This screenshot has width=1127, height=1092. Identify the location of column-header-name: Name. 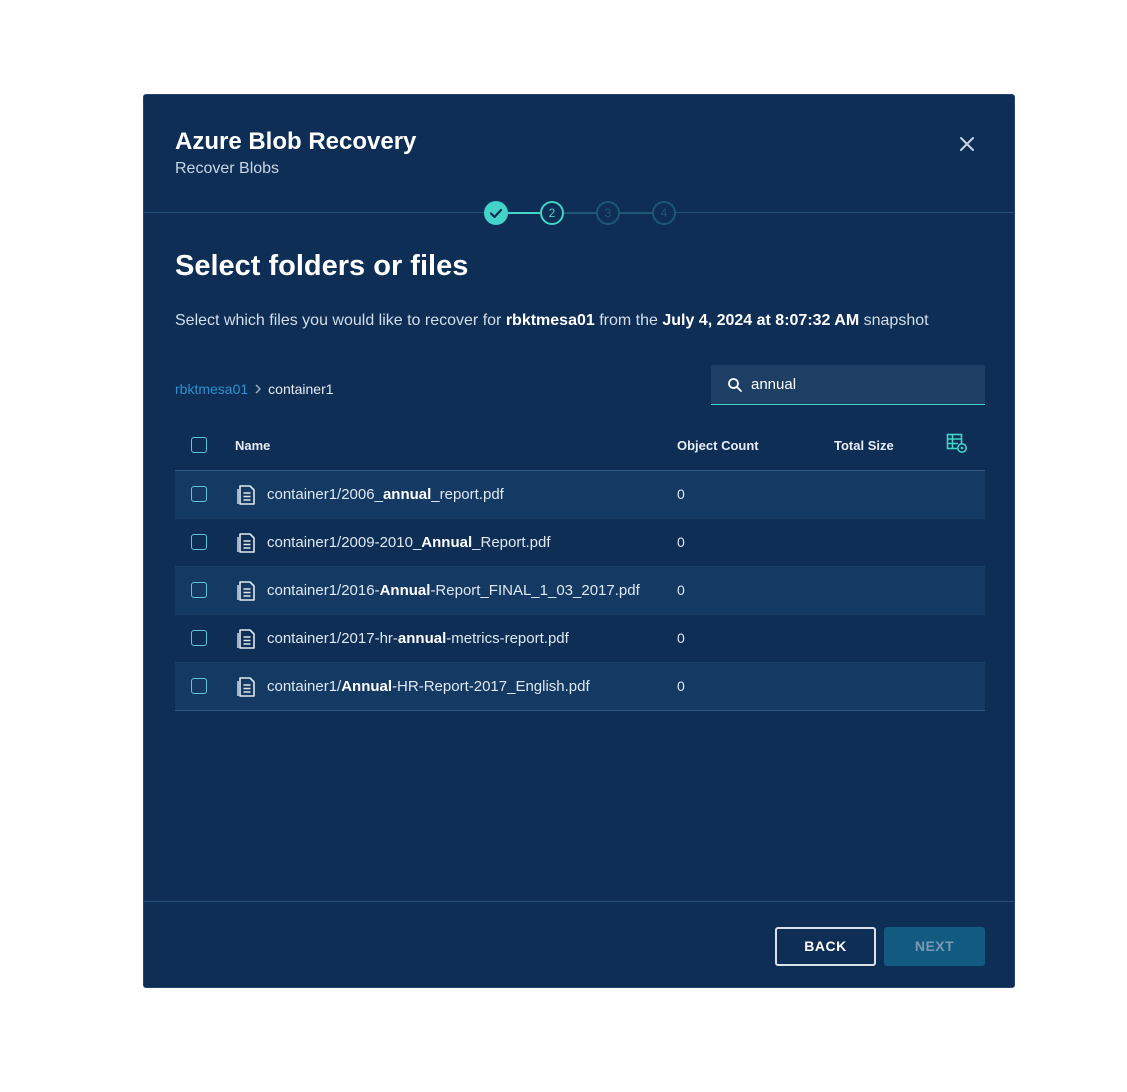
(252, 445).